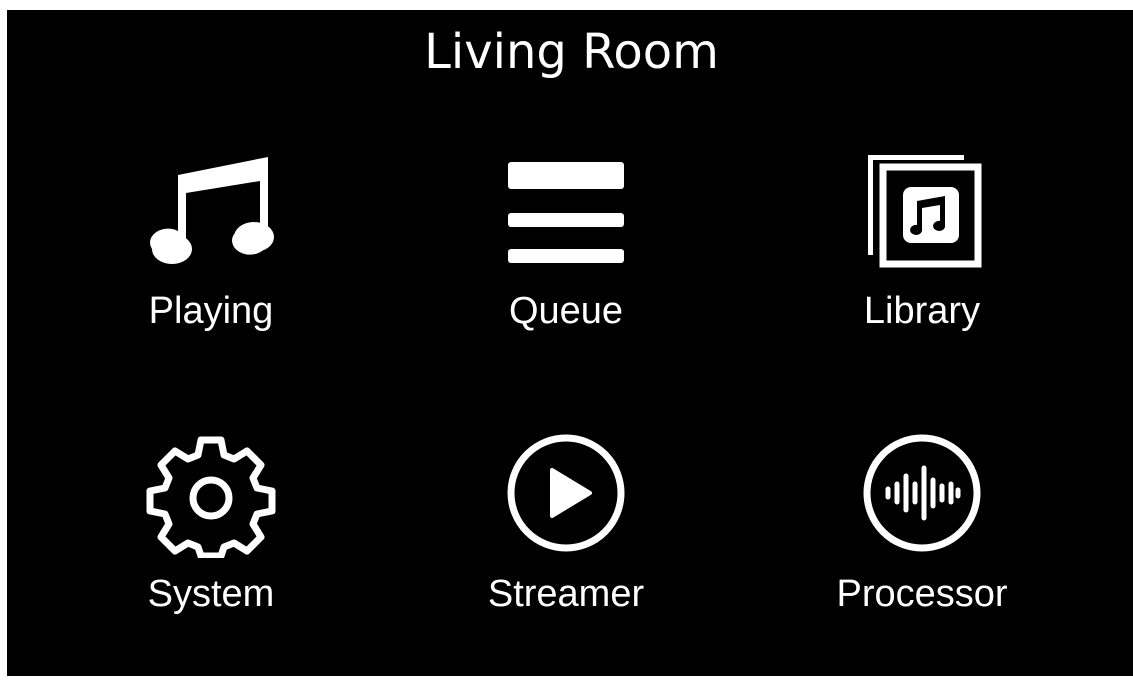 The height and width of the screenshot is (686, 1133). What do you see at coordinates (922, 210) in the screenshot?
I see `library-album-icon` at bounding box center [922, 210].